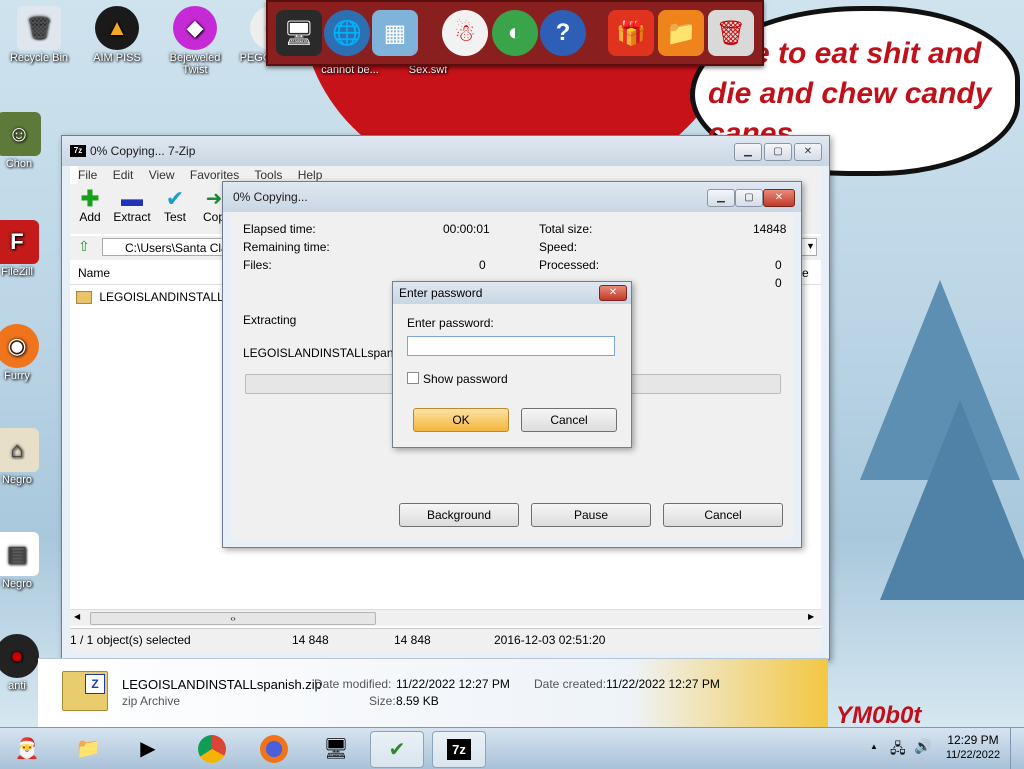 The height and width of the screenshot is (769, 1024). Describe the element at coordinates (88, 748) in the screenshot. I see `taskbar-explorer: 📁` at that location.